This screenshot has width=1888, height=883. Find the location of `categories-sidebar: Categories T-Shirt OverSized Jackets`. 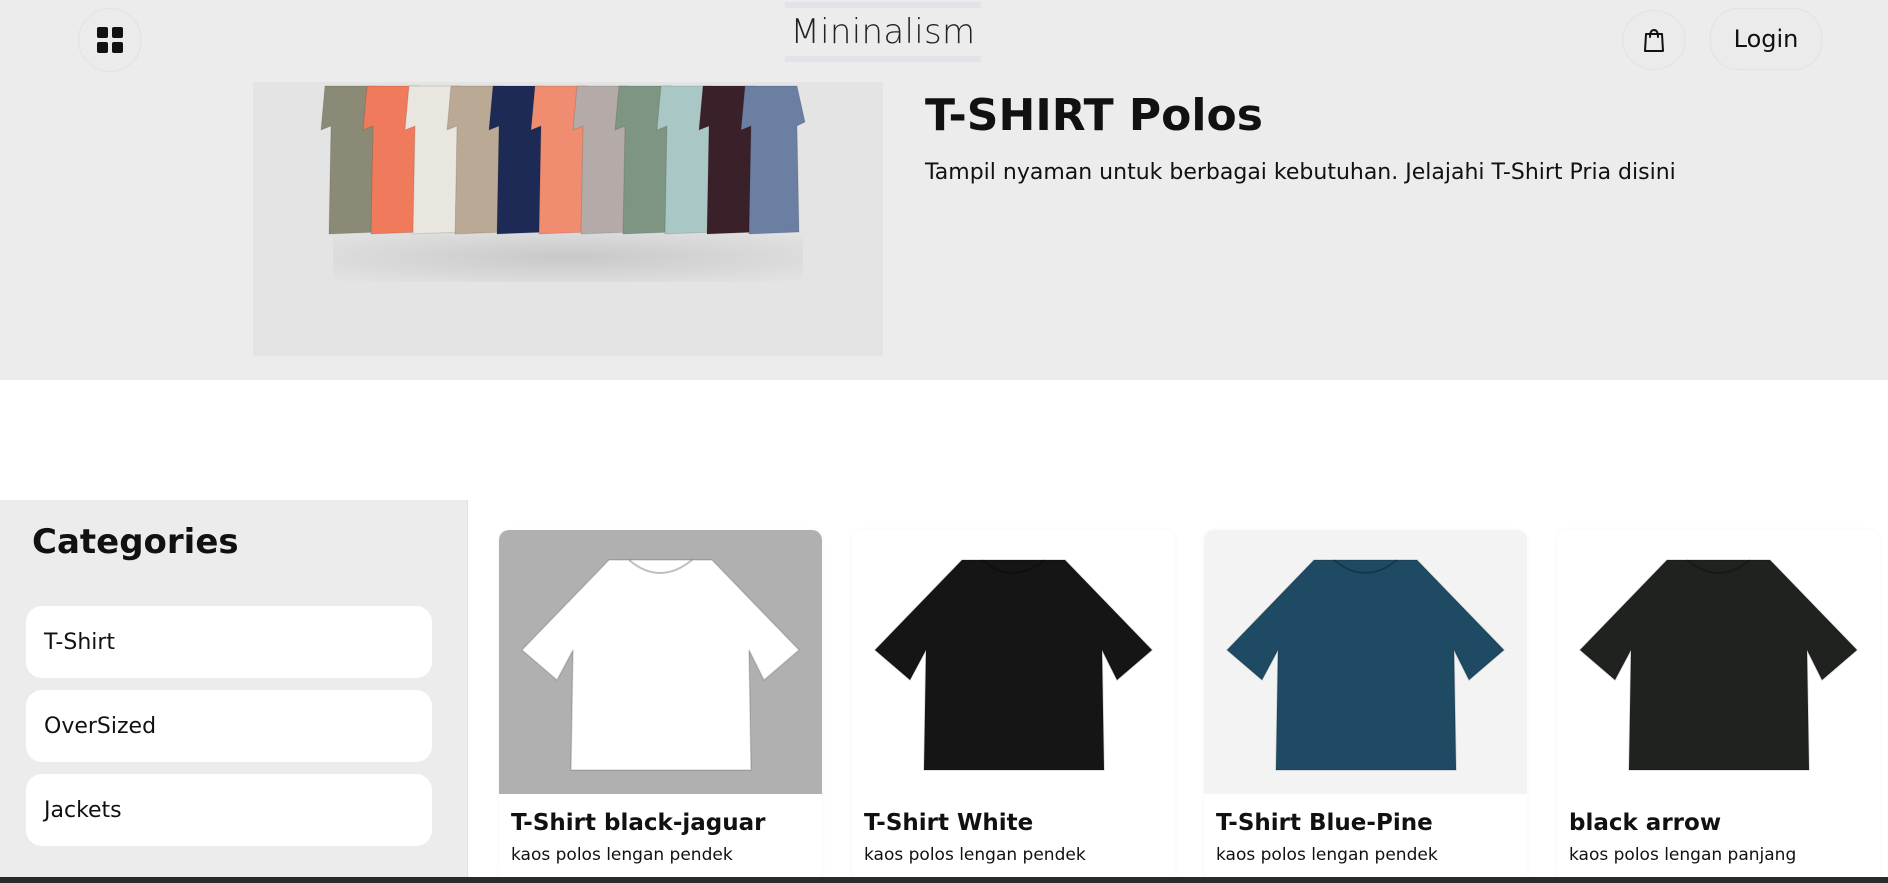

categories-sidebar: Categories T-Shirt OverSized Jackets is located at coordinates (234, 691).